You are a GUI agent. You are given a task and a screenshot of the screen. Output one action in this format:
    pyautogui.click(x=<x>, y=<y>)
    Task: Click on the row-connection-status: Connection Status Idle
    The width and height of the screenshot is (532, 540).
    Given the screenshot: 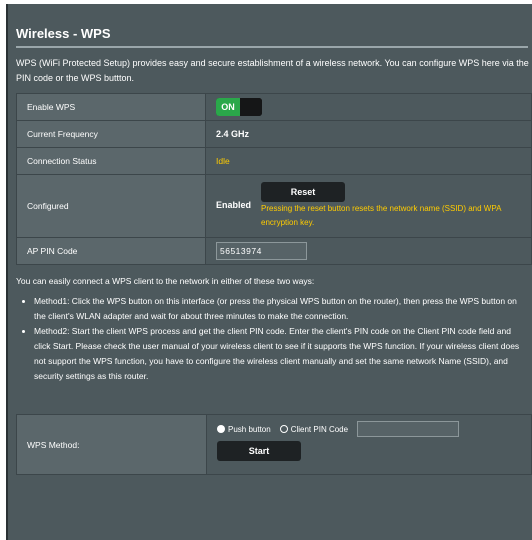 What is the action you would take?
    pyautogui.click(x=274, y=161)
    